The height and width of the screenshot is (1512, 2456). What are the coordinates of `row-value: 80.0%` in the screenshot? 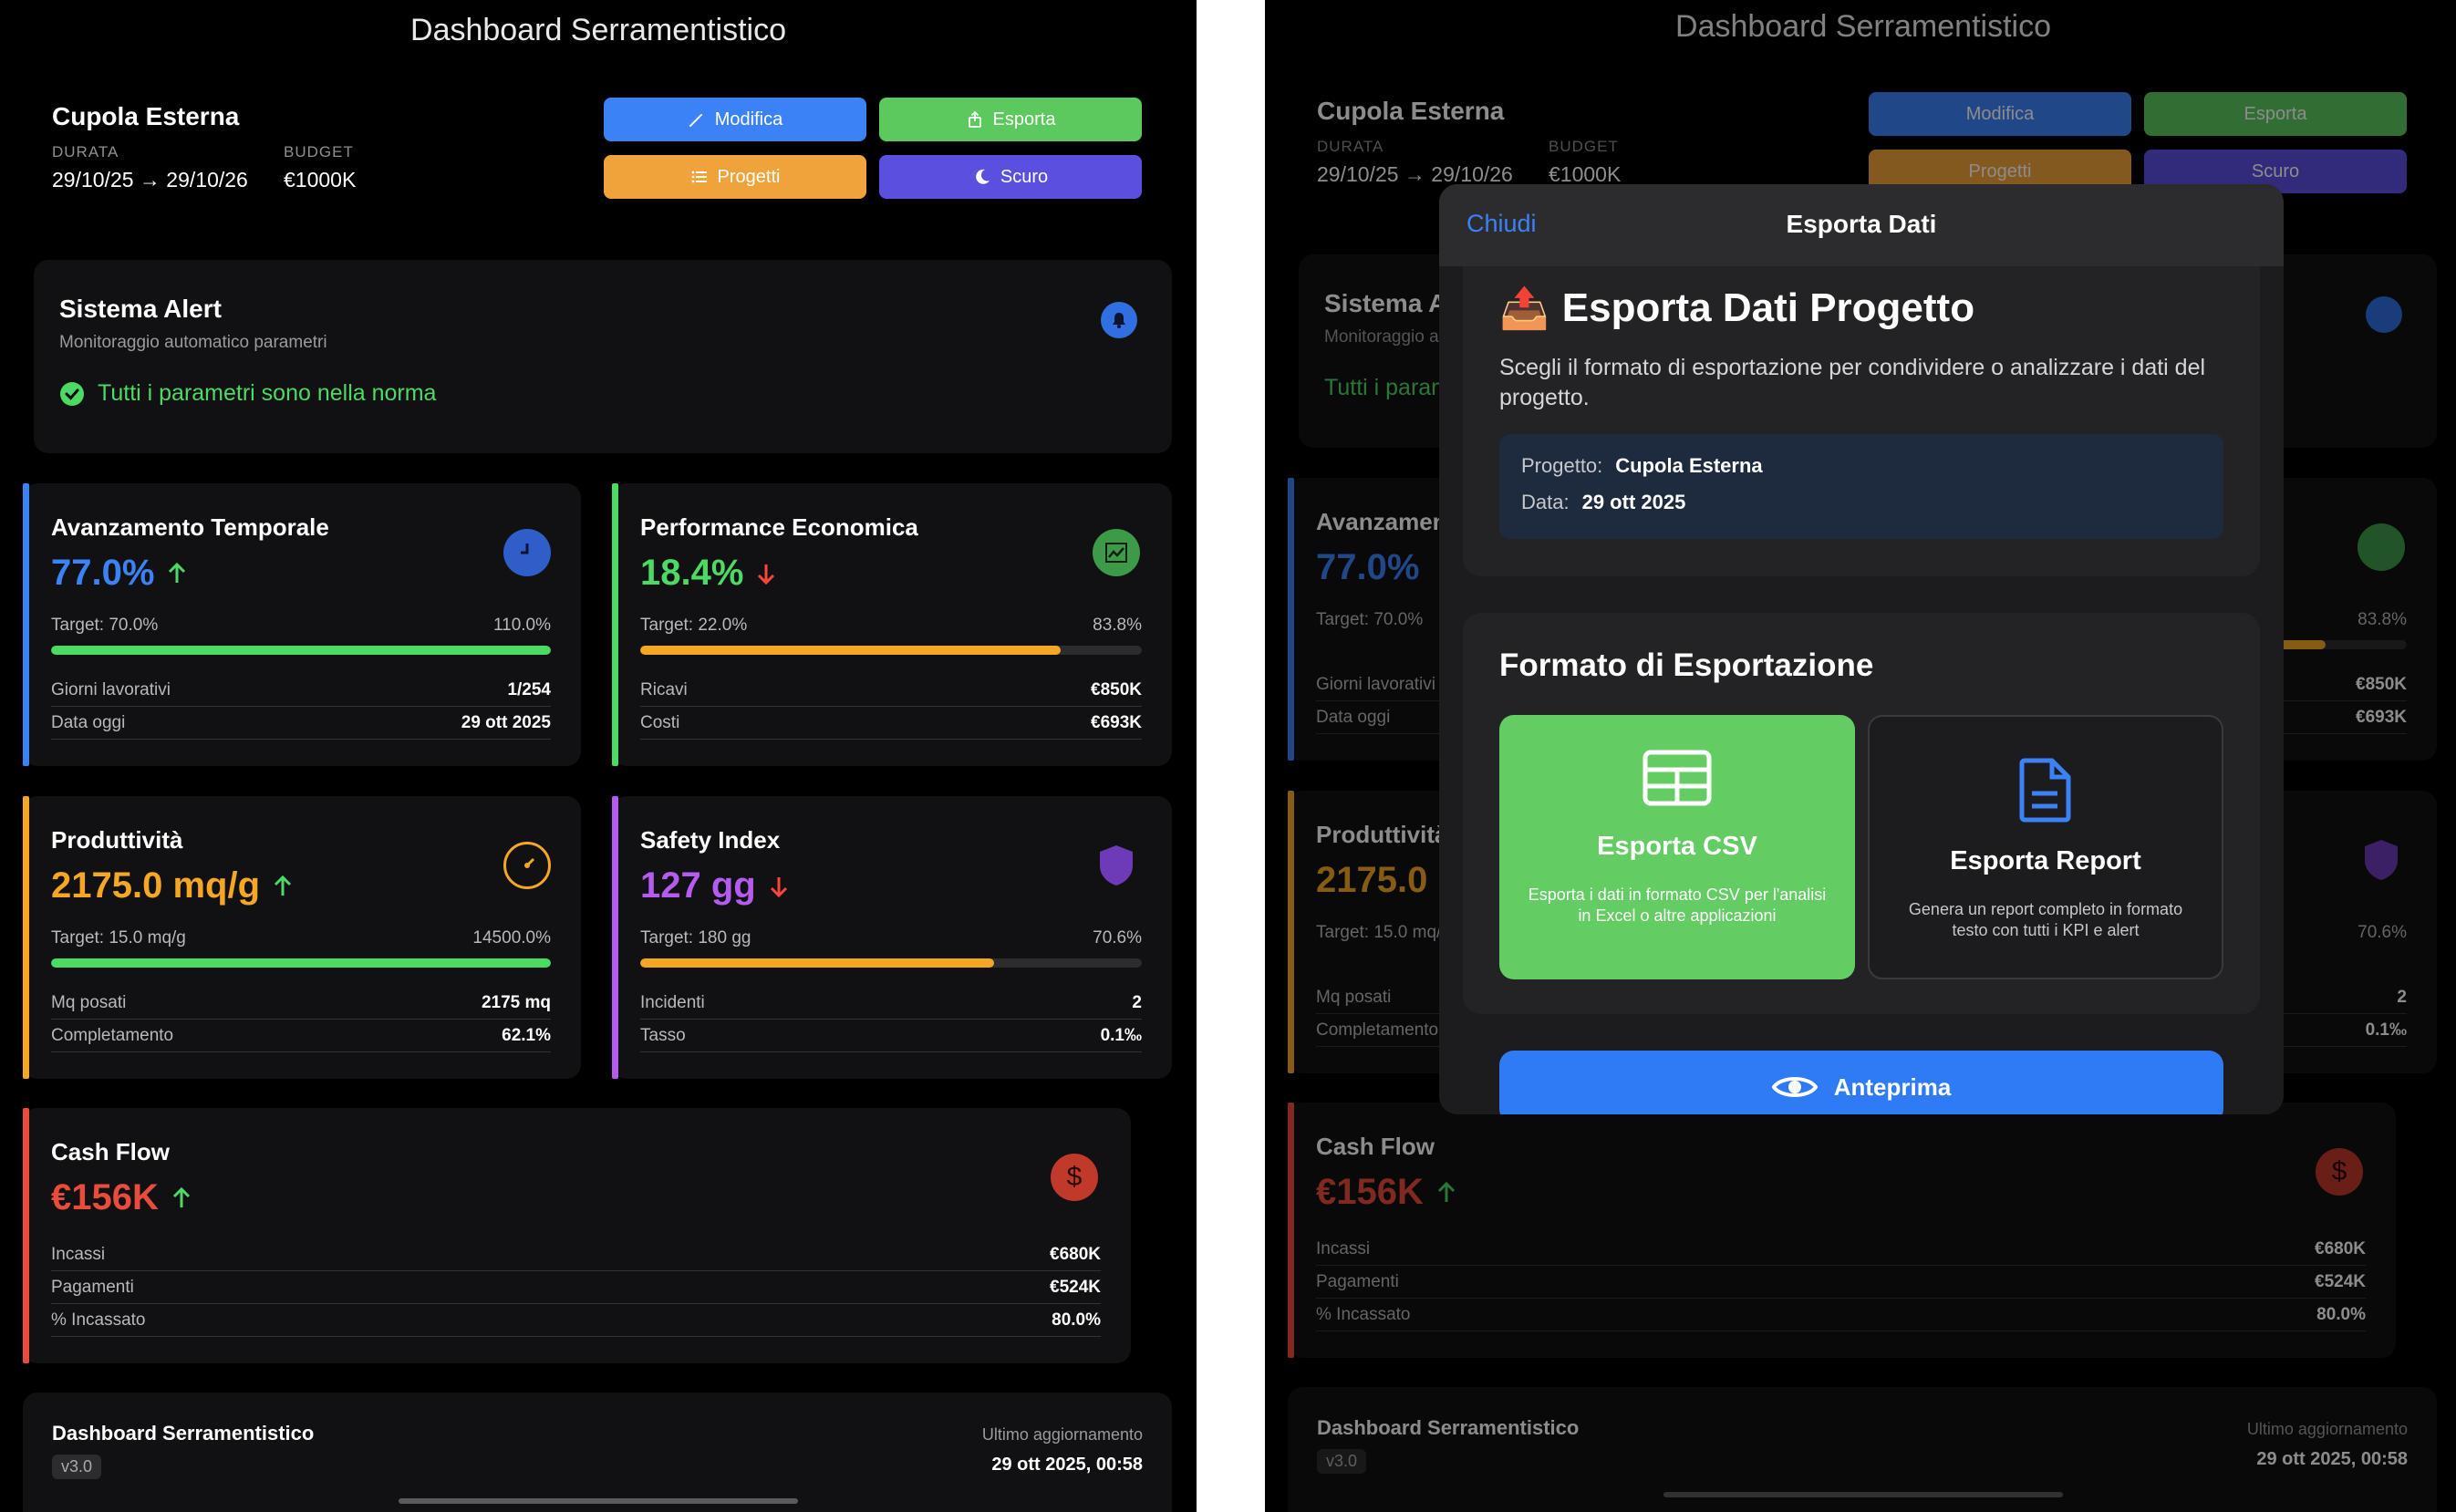 It's located at (1076, 1320).